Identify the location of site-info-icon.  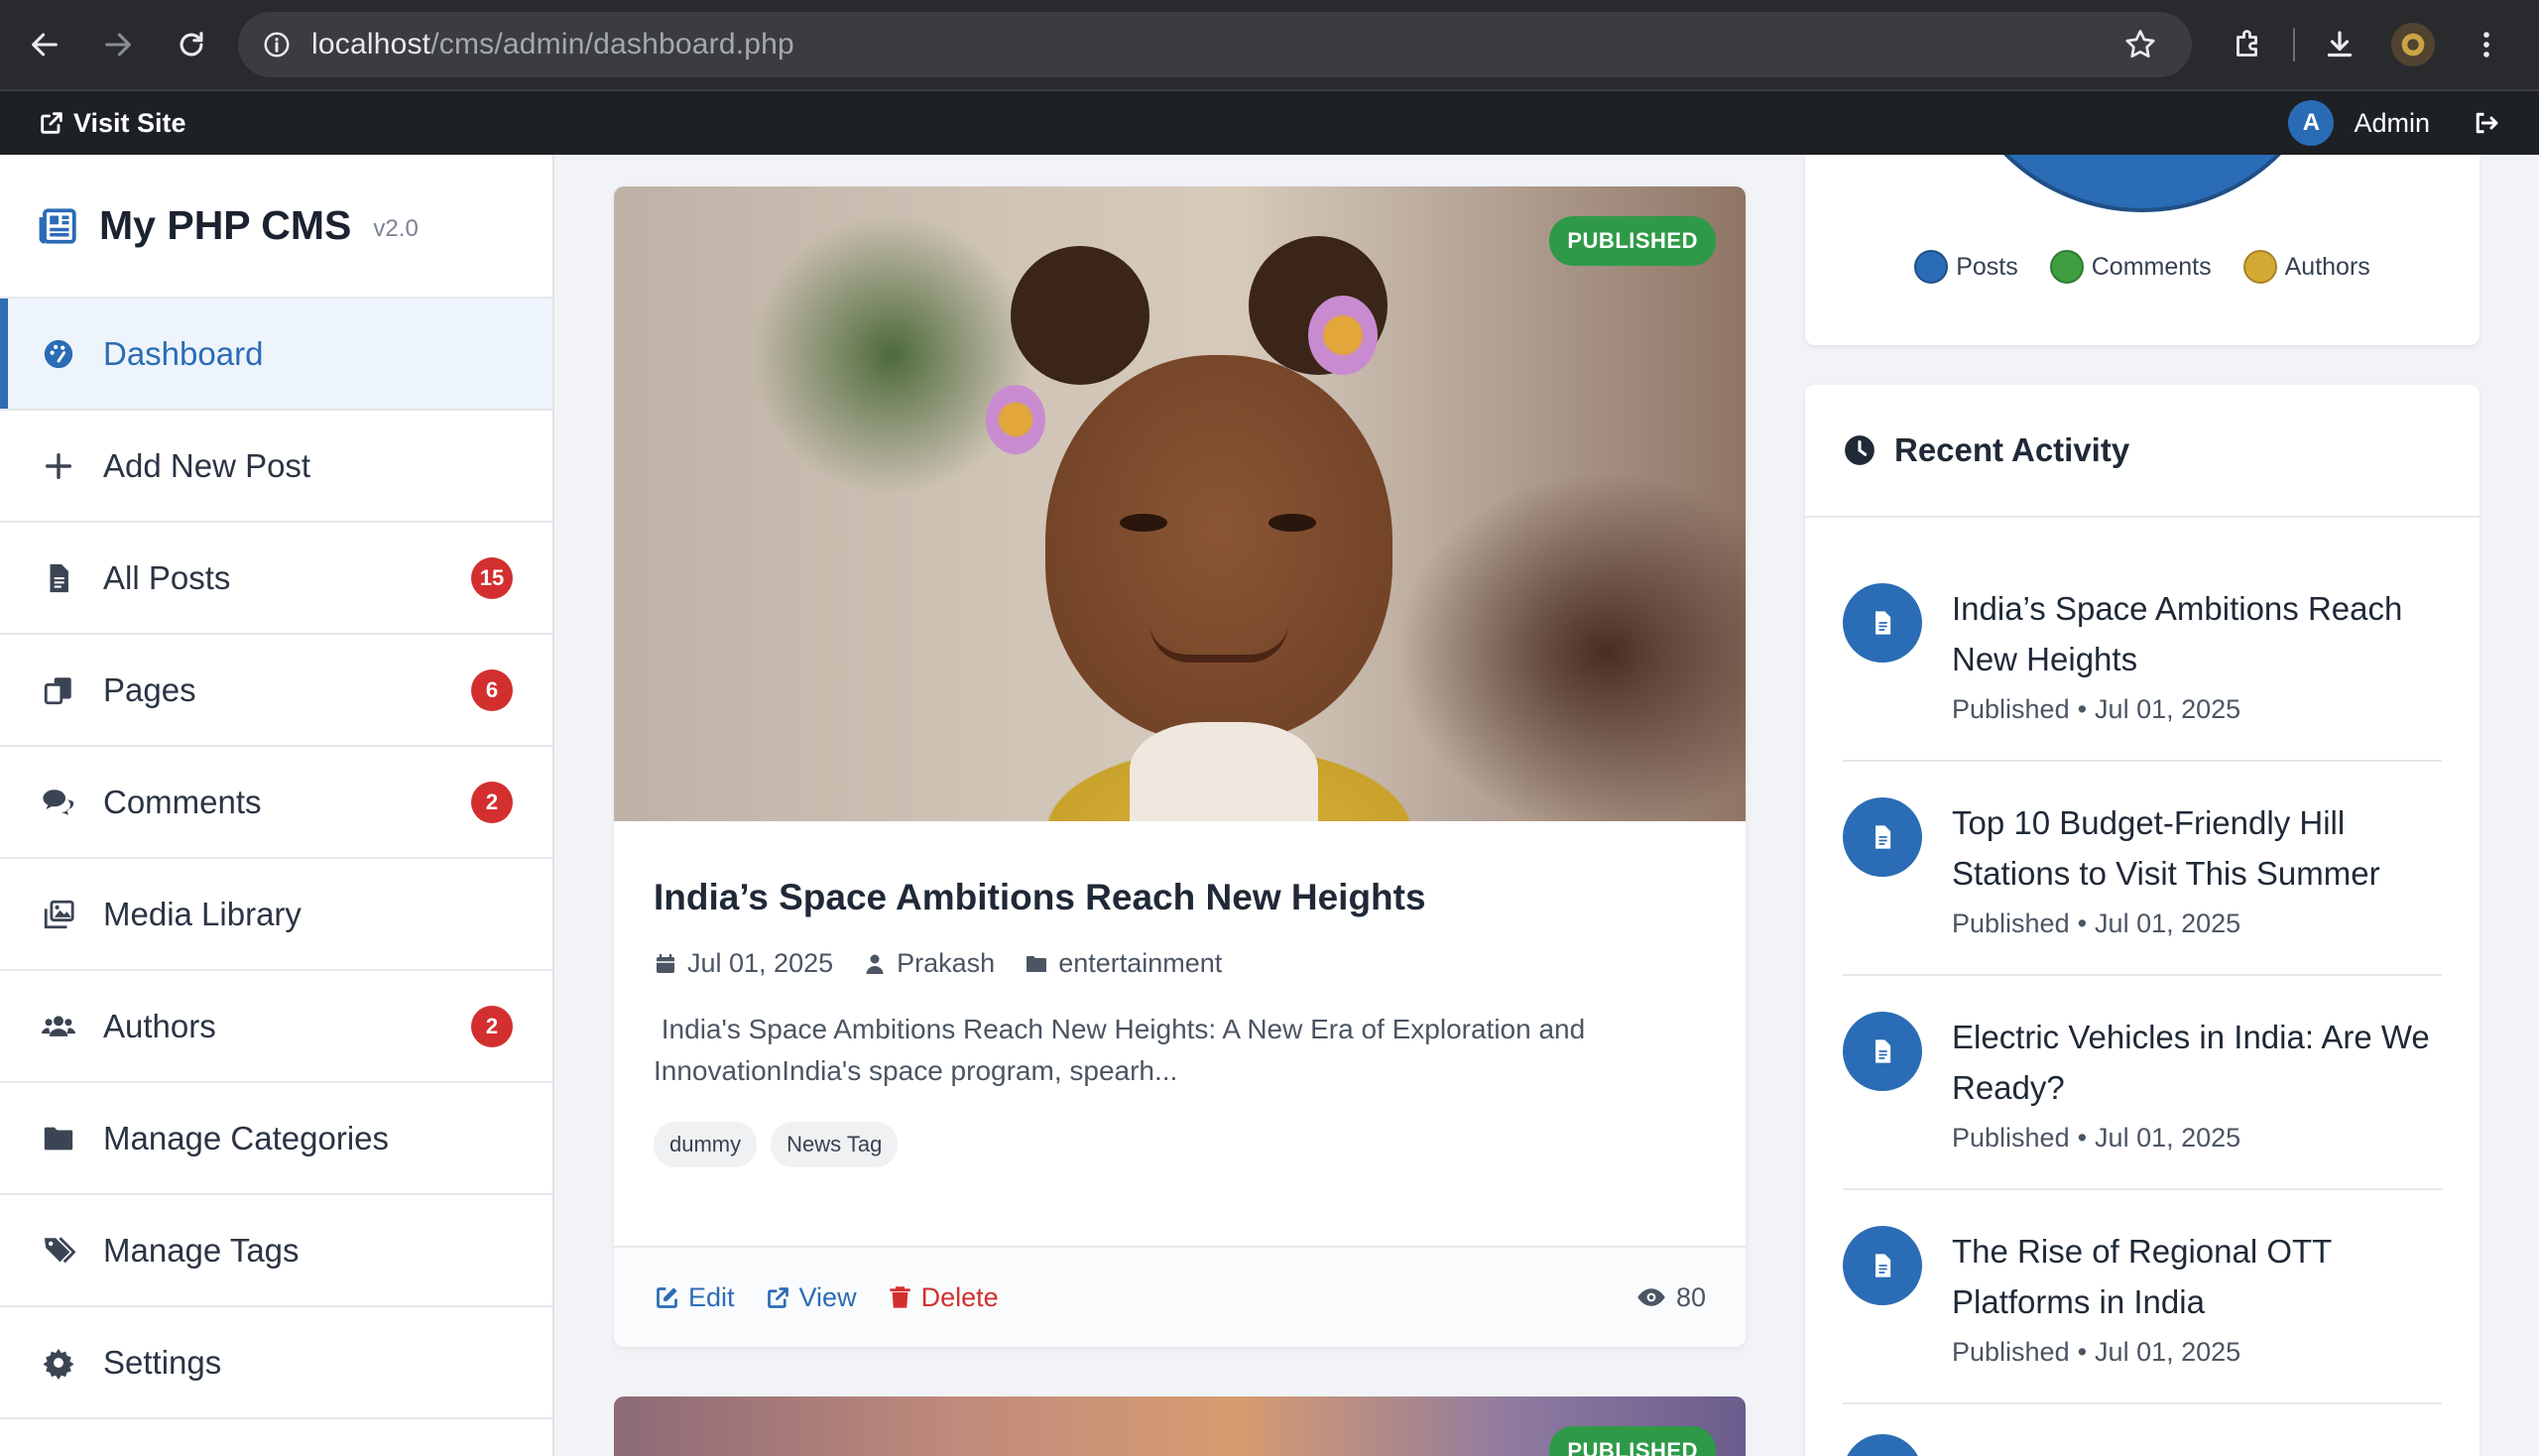
(276, 45).